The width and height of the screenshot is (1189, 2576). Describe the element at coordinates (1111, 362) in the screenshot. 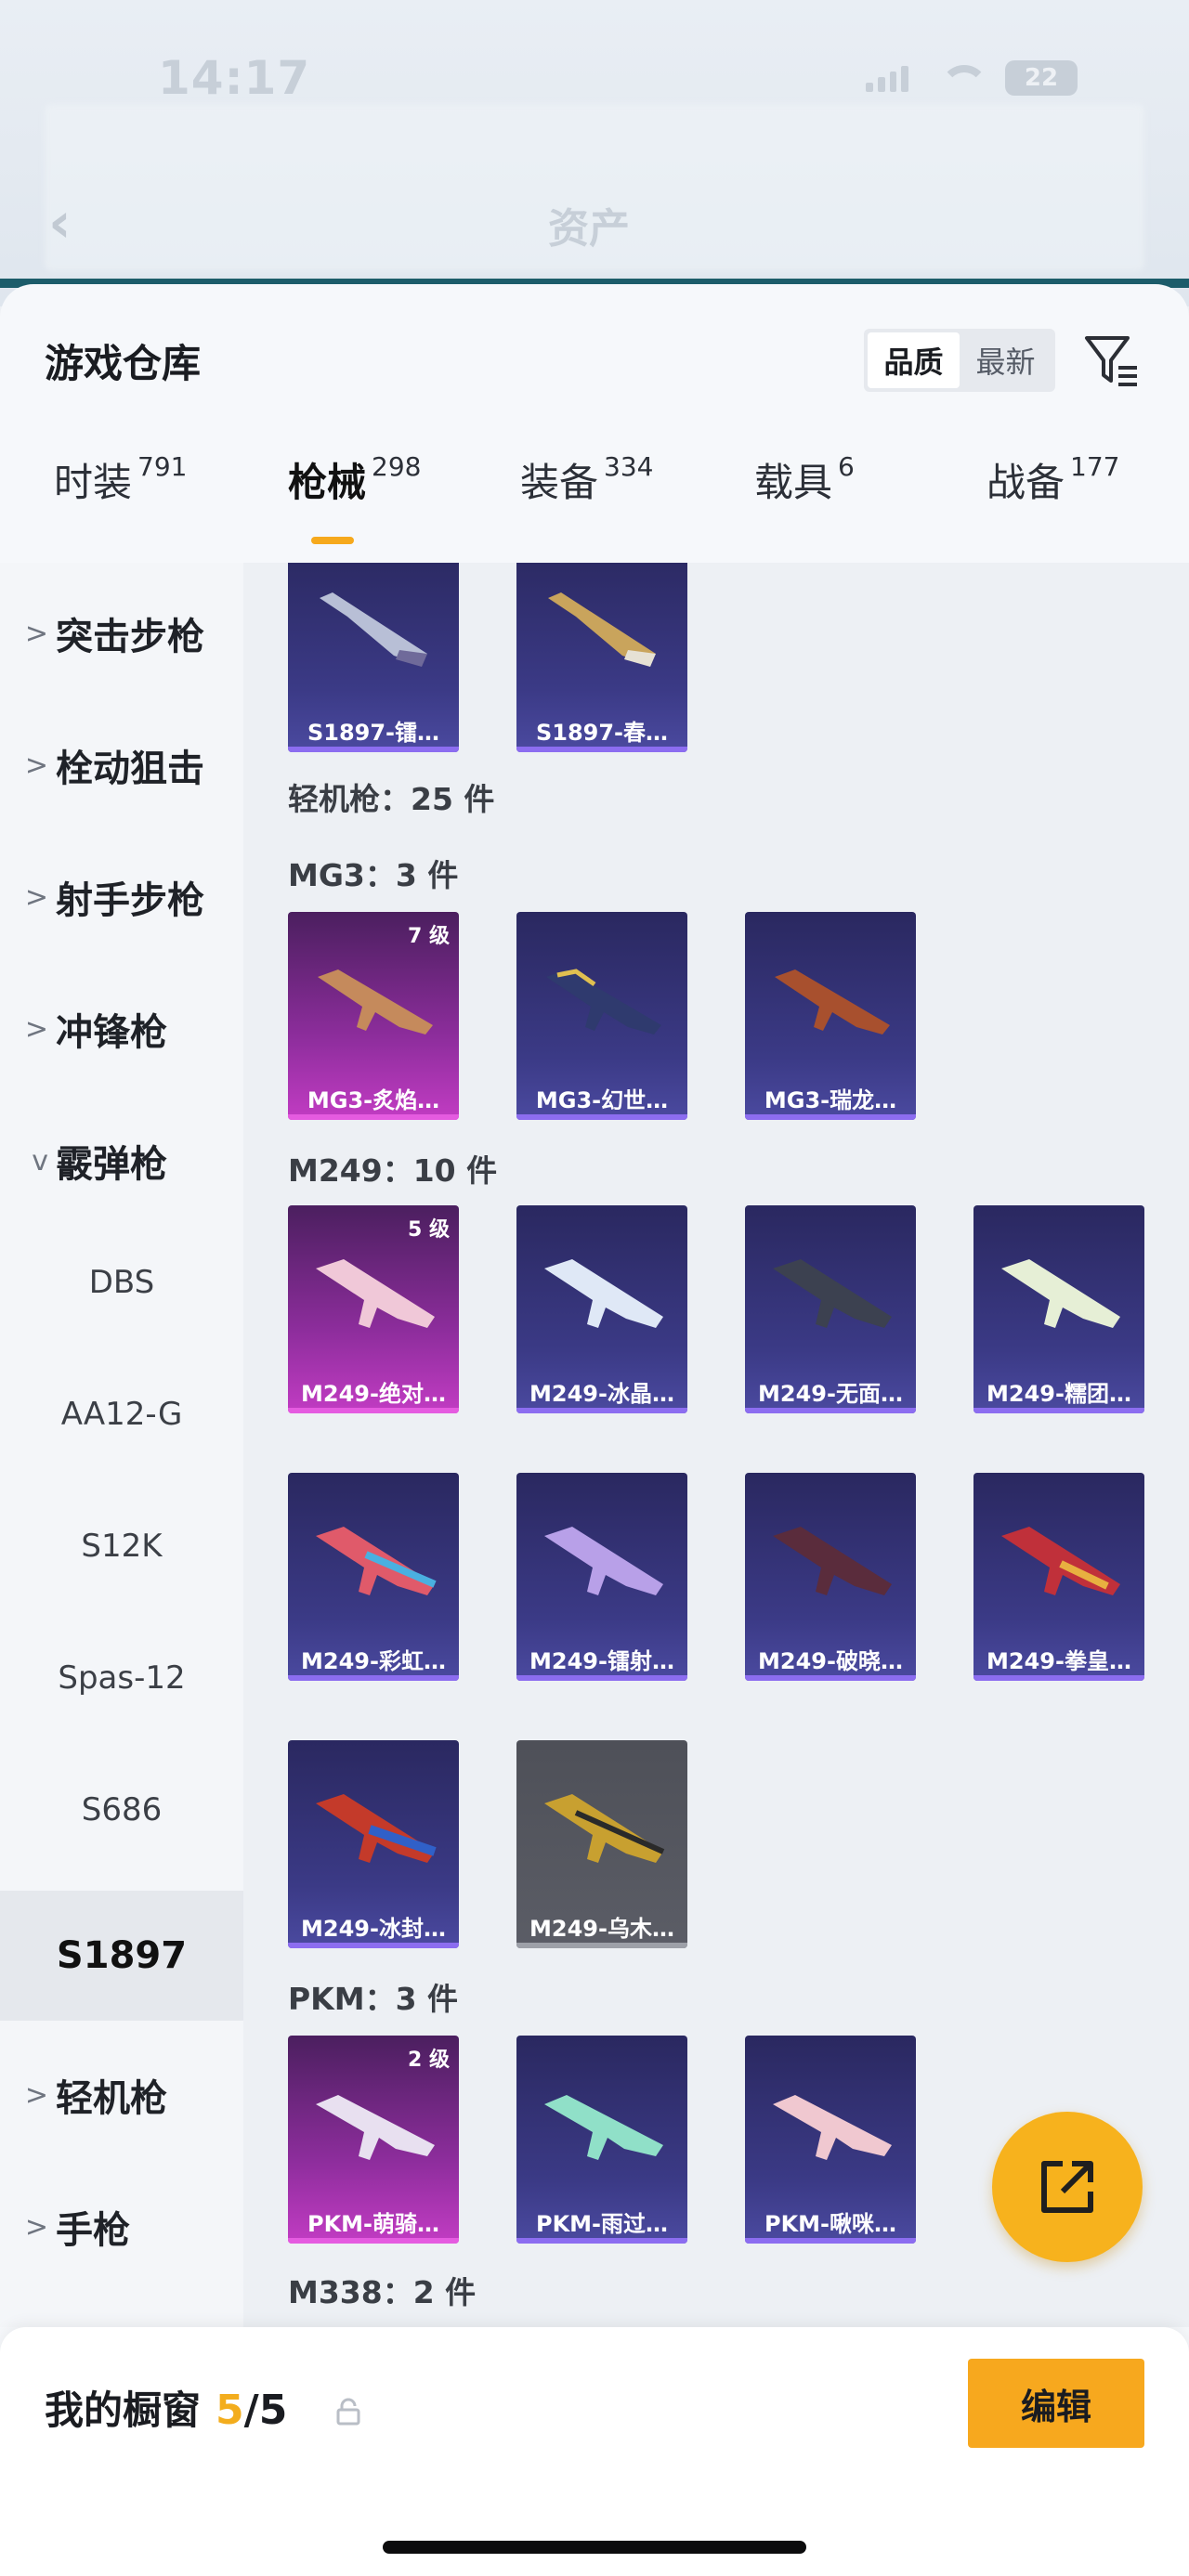

I see `filter-icon` at that location.